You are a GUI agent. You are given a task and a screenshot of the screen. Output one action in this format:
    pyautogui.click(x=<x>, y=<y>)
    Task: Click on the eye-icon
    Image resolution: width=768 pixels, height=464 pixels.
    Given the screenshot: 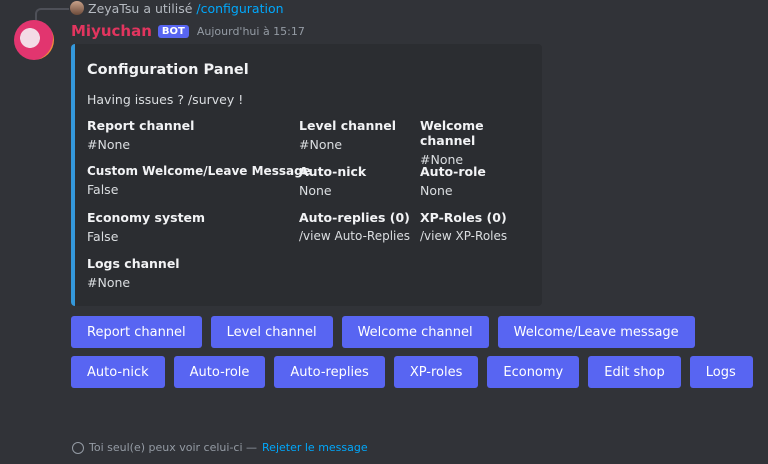 What is the action you would take?
    pyautogui.click(x=78, y=447)
    